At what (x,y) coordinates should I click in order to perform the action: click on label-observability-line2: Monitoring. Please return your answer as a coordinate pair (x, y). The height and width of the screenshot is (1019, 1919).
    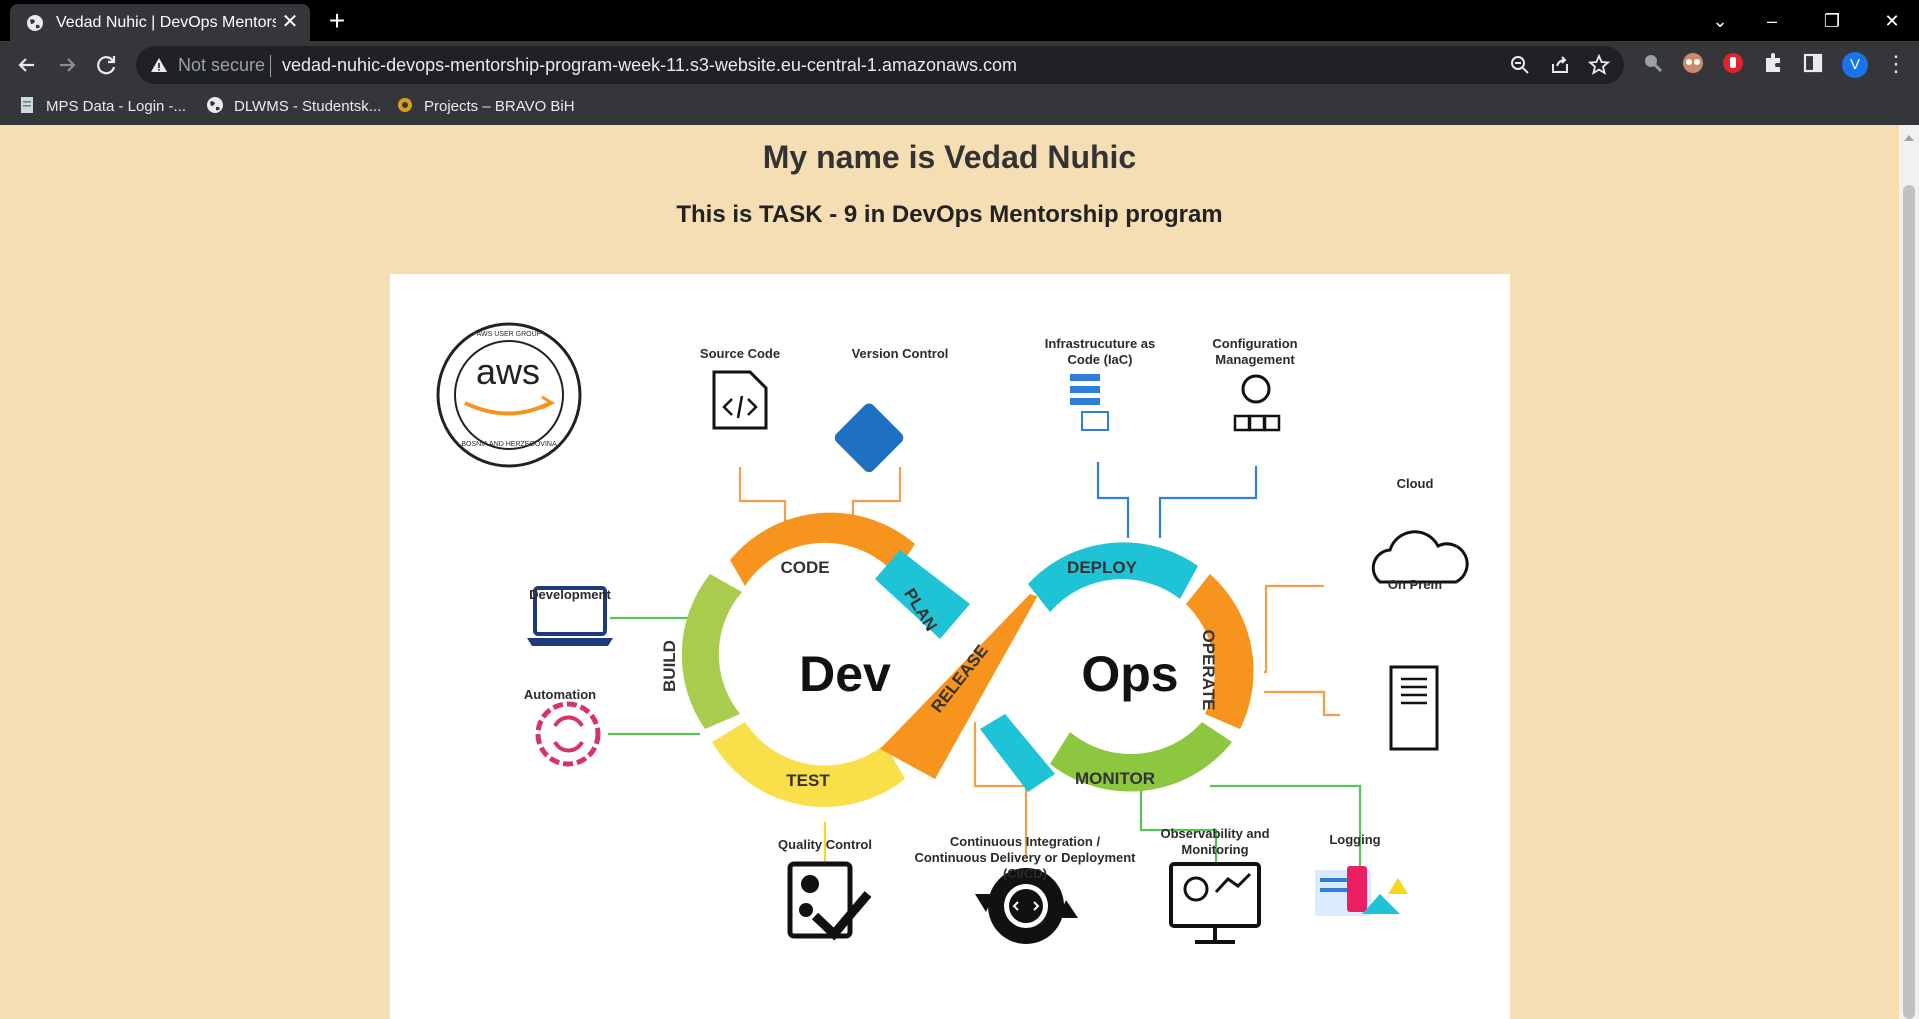
    Looking at the image, I should click on (1215, 849).